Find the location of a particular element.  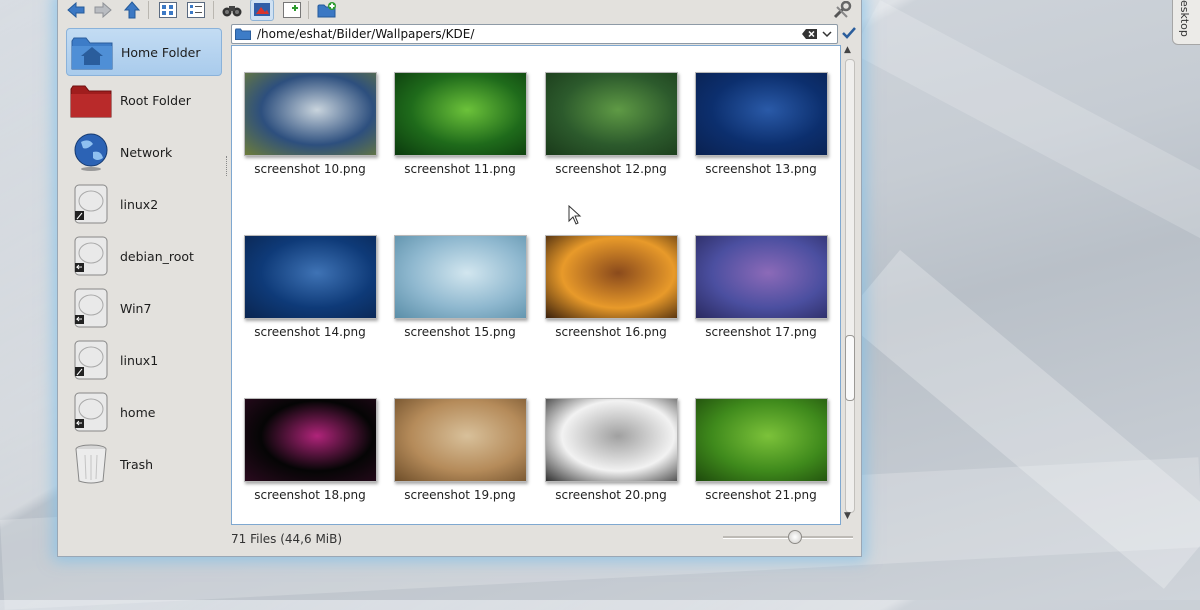

location-bar: /home/eshat/Bilder/Wallpapers/KDE/ is located at coordinates (534, 34).